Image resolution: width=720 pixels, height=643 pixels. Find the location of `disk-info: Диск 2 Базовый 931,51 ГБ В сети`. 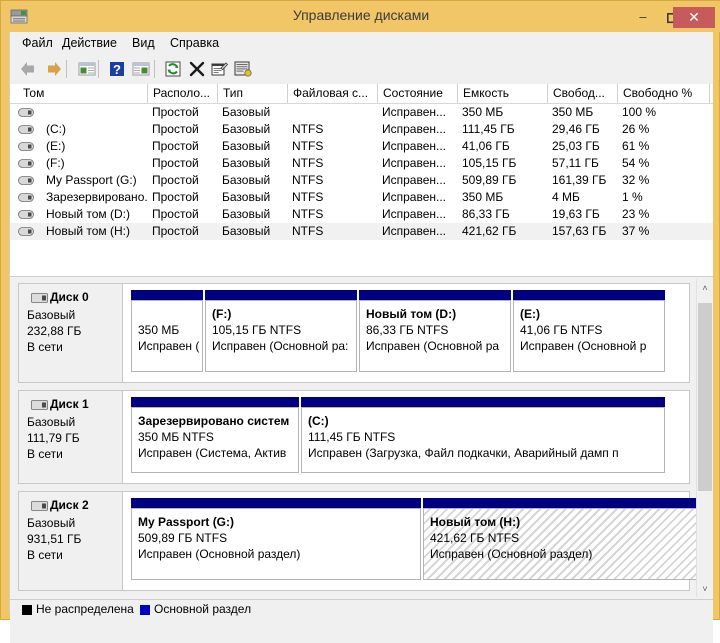

disk-info: Диск 2 Базовый 931,51 ГБ В сети is located at coordinates (71, 541).